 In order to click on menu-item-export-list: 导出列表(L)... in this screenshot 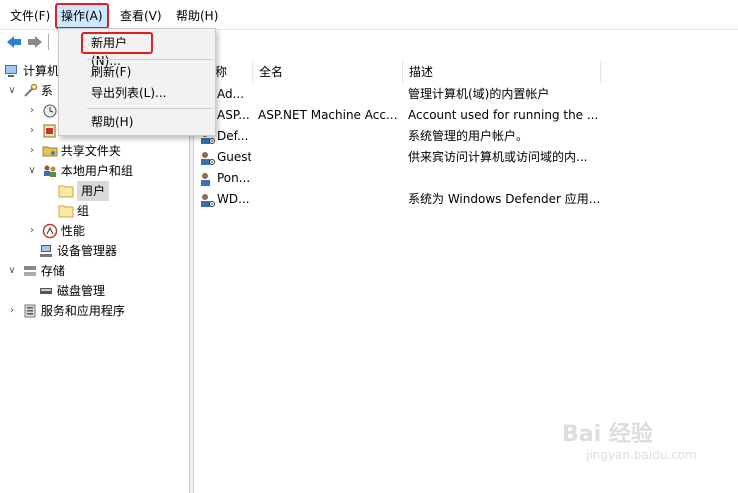, I will do `click(137, 93)`.